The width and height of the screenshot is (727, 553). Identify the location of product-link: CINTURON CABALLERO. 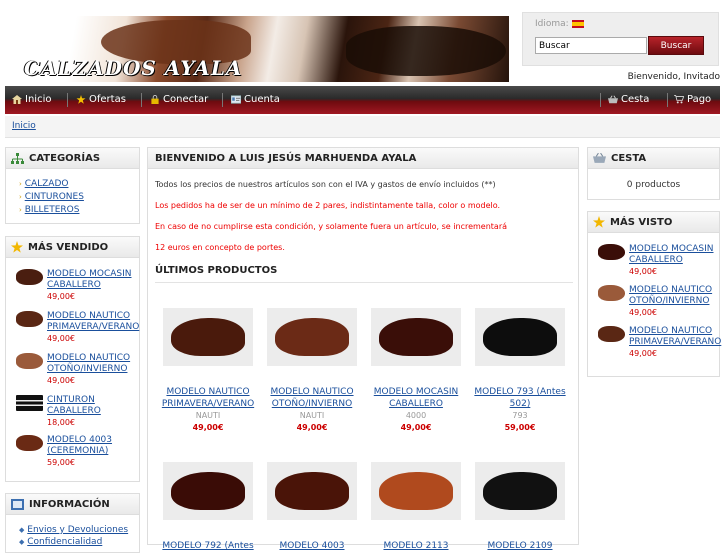
(74, 405).